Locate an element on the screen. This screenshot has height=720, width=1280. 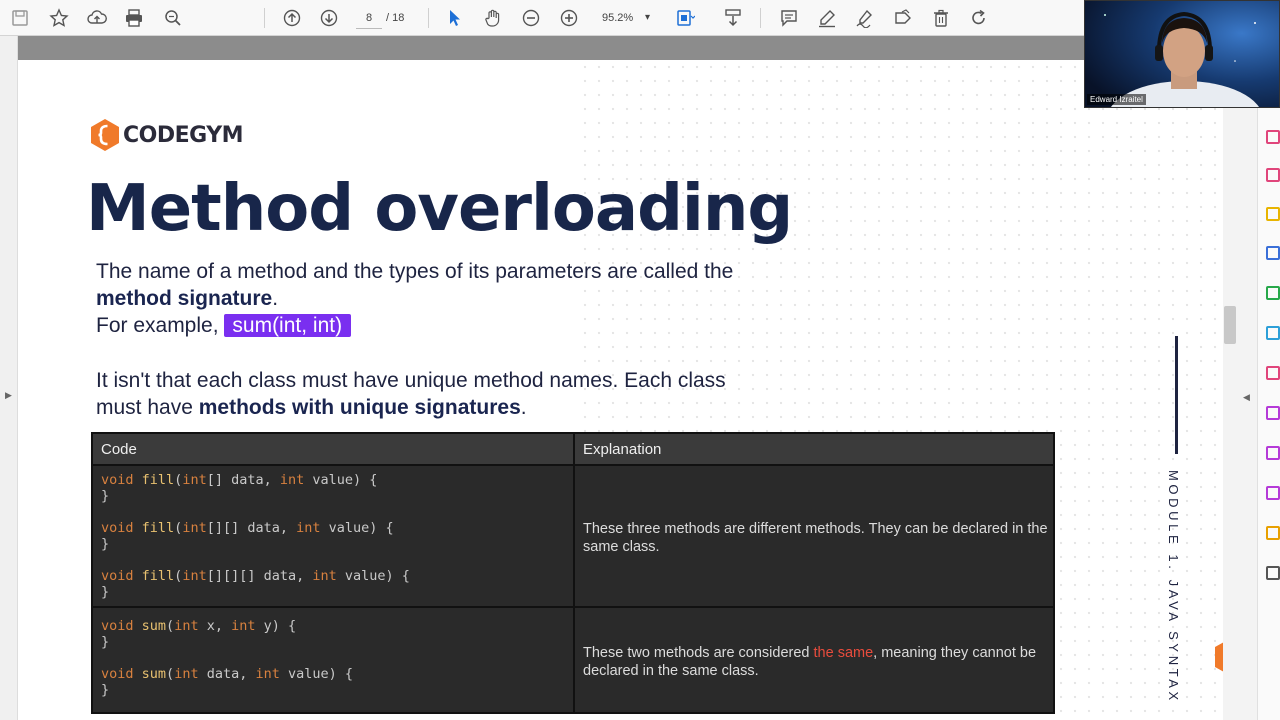
presenter-video-icon is located at coordinates (1182, 54).